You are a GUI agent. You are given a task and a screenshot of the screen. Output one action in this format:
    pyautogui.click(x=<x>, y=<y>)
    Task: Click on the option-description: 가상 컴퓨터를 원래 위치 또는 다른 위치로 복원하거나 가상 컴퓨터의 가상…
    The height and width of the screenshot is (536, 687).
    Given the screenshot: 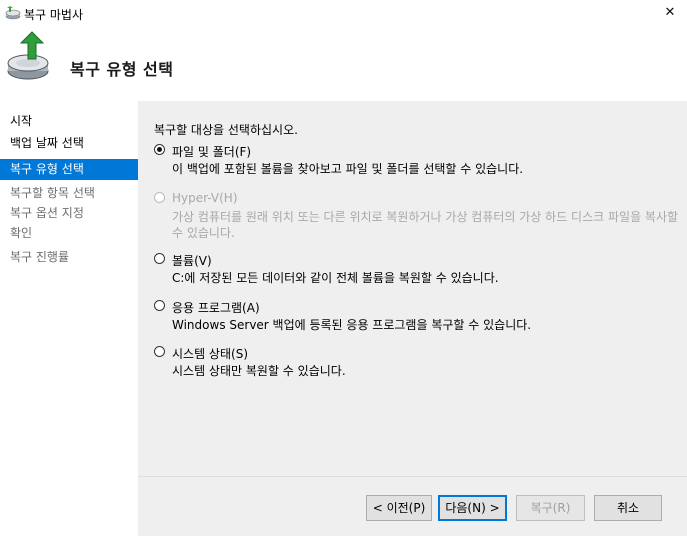 What is the action you would take?
    pyautogui.click(x=425, y=225)
    